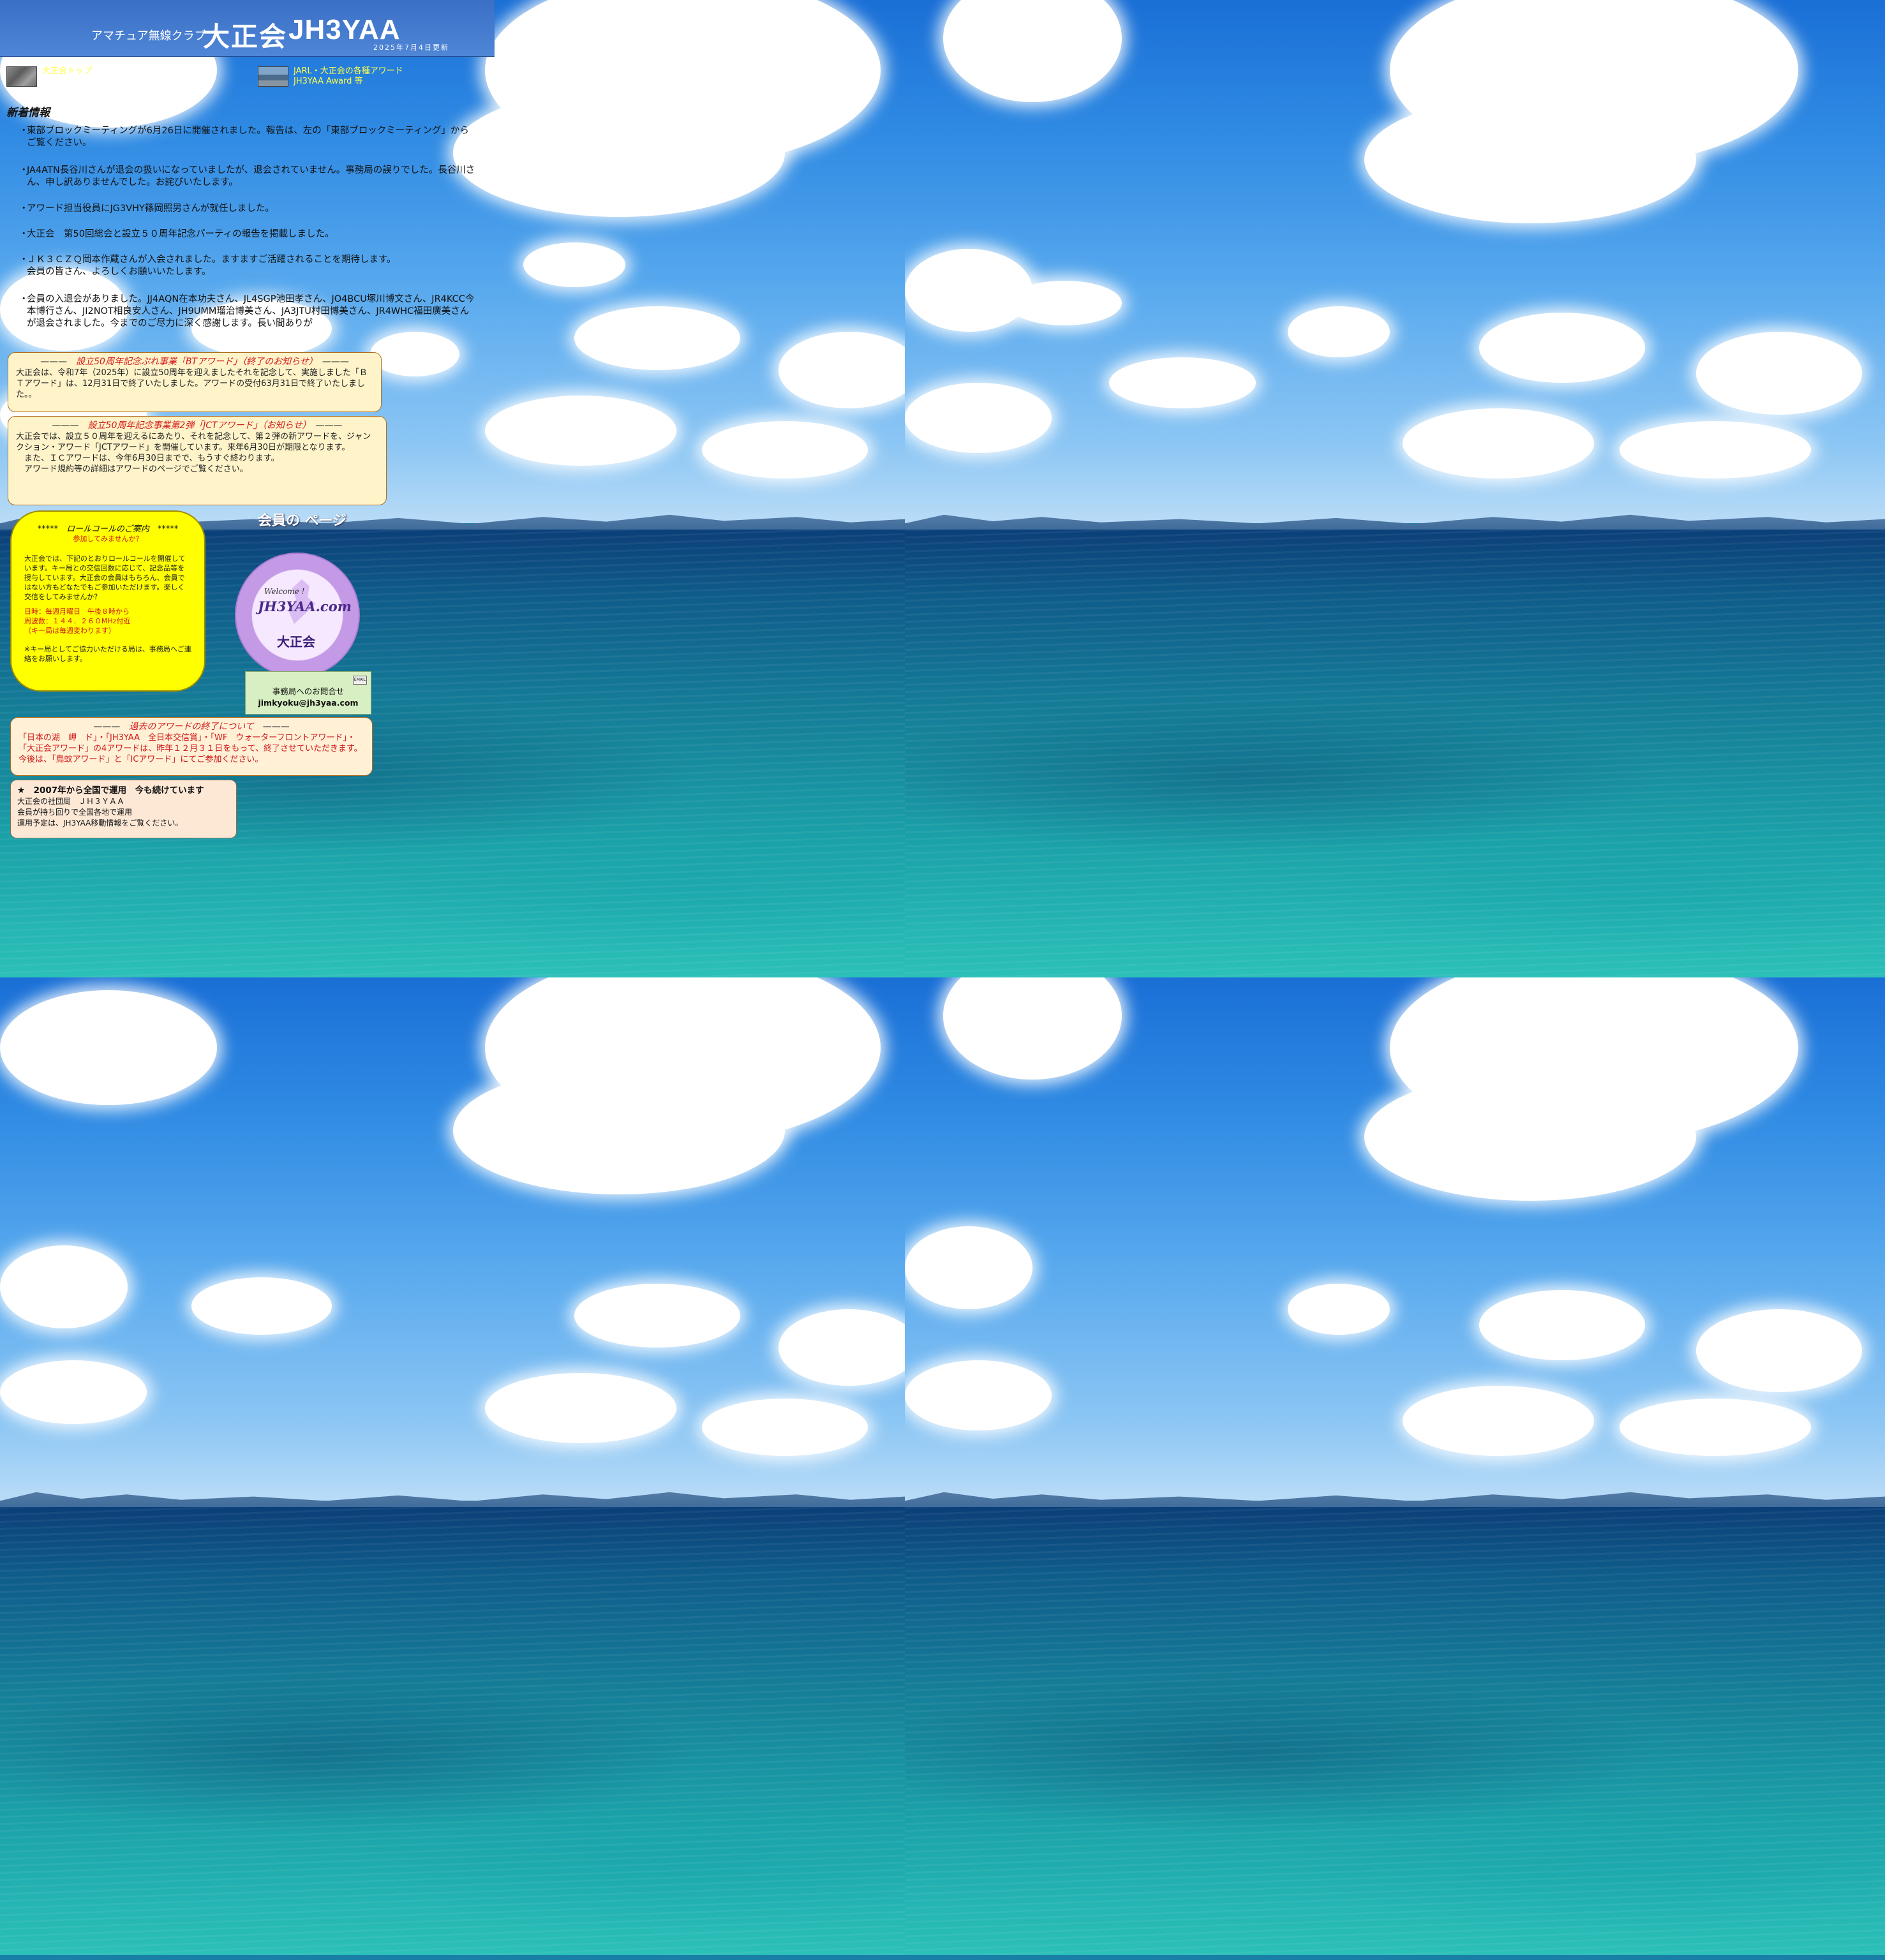  I want to click on contact-label: 事務局へのお問合せ, so click(308, 691).